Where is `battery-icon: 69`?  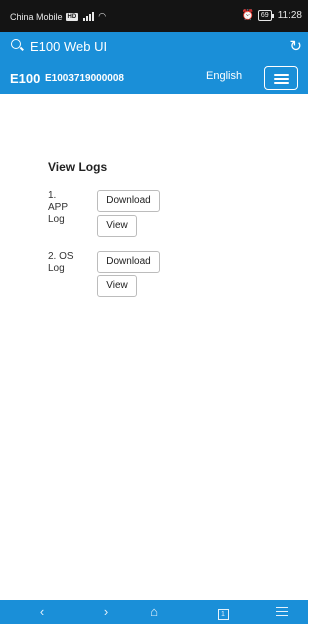
battery-icon: 69 is located at coordinates (265, 15).